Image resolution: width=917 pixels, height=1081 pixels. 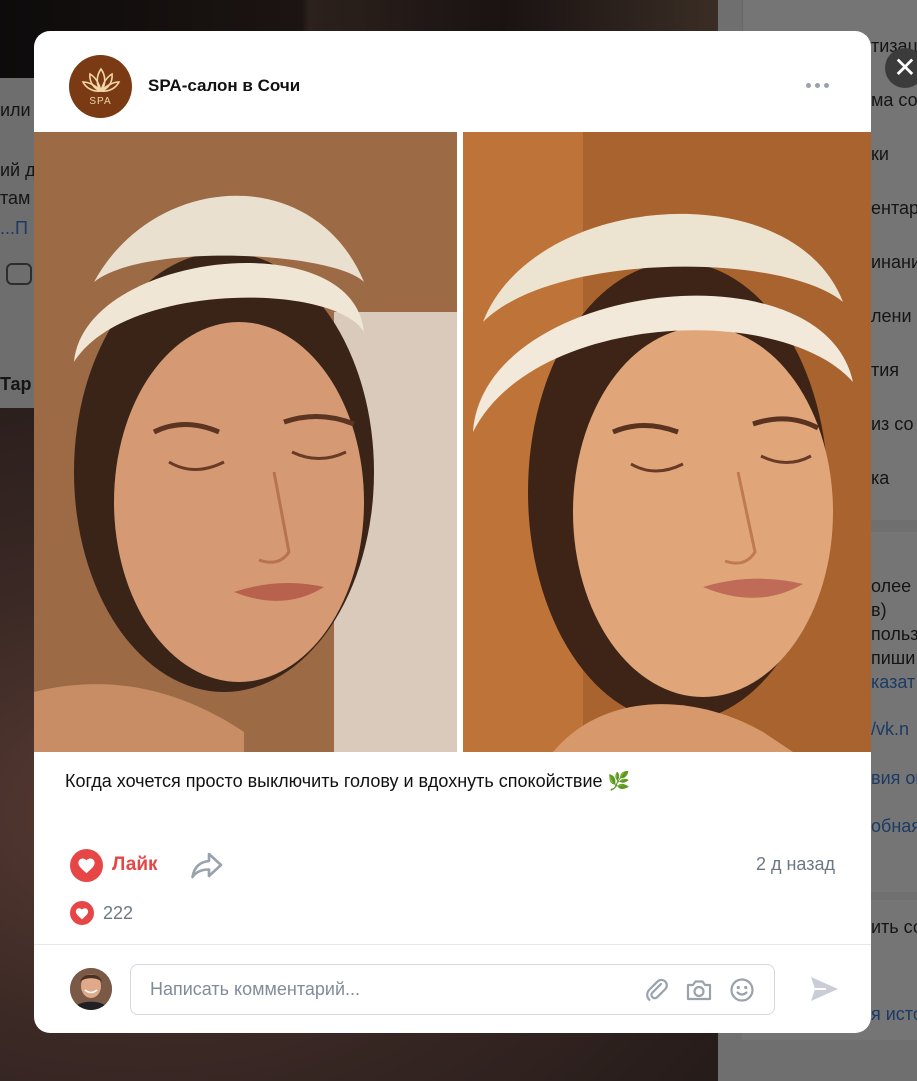 What do you see at coordinates (100, 79) in the screenshot?
I see `lotus-icon` at bounding box center [100, 79].